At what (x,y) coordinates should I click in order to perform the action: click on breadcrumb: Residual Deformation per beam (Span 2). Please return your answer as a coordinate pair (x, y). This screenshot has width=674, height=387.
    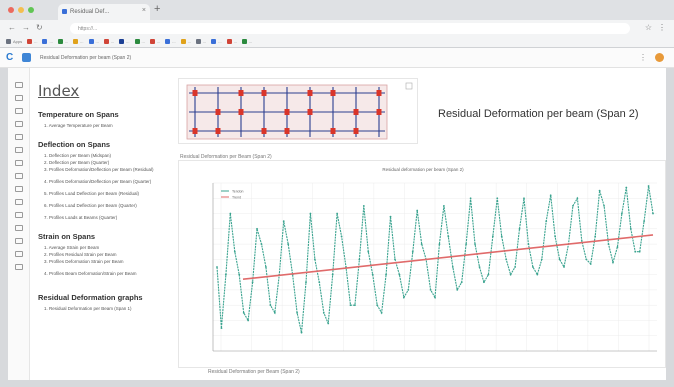
    Looking at the image, I should click on (85, 58).